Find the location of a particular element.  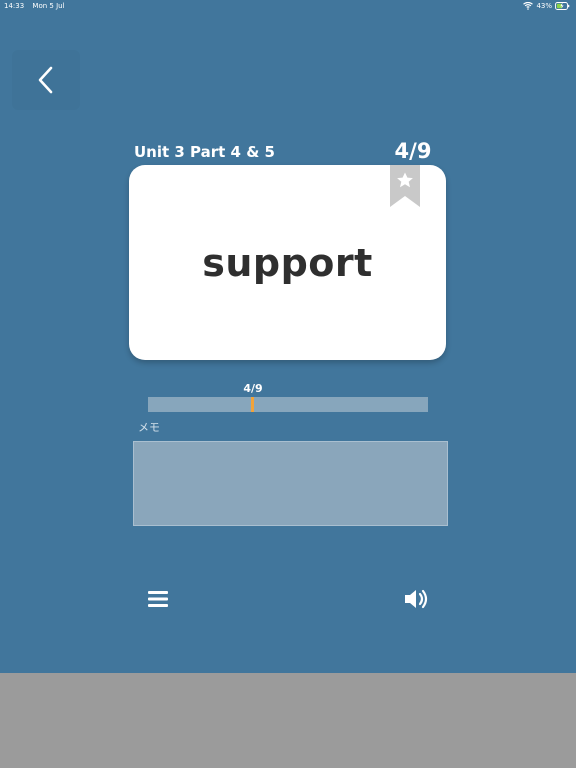

menu-icon is located at coordinates (158, 599).